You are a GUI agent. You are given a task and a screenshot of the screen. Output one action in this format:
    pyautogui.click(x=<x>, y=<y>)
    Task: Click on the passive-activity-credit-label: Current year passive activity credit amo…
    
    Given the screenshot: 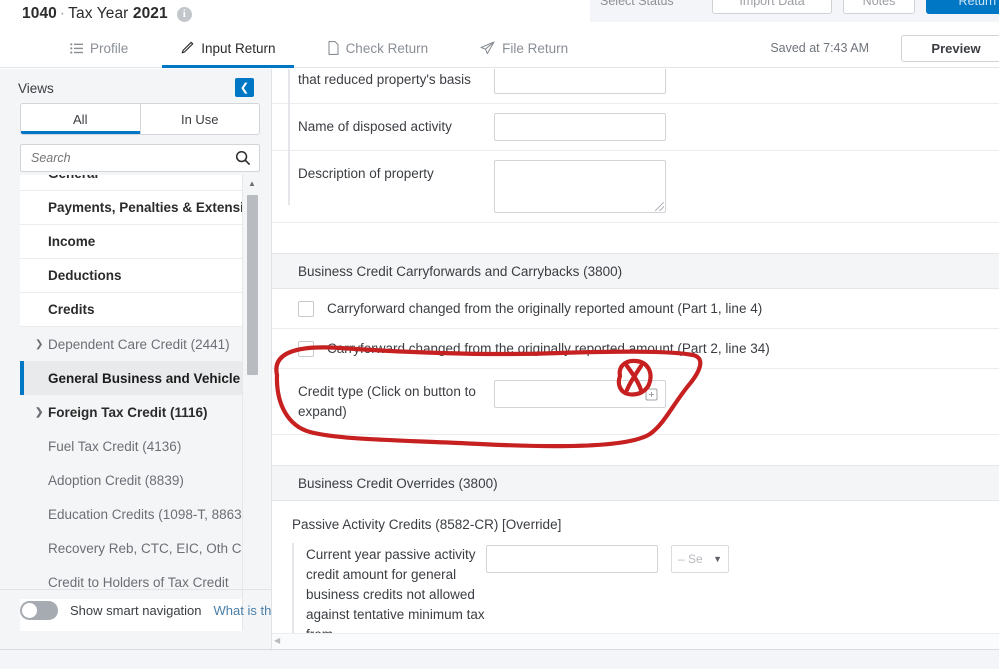 What is the action you would take?
    pyautogui.click(x=395, y=594)
    